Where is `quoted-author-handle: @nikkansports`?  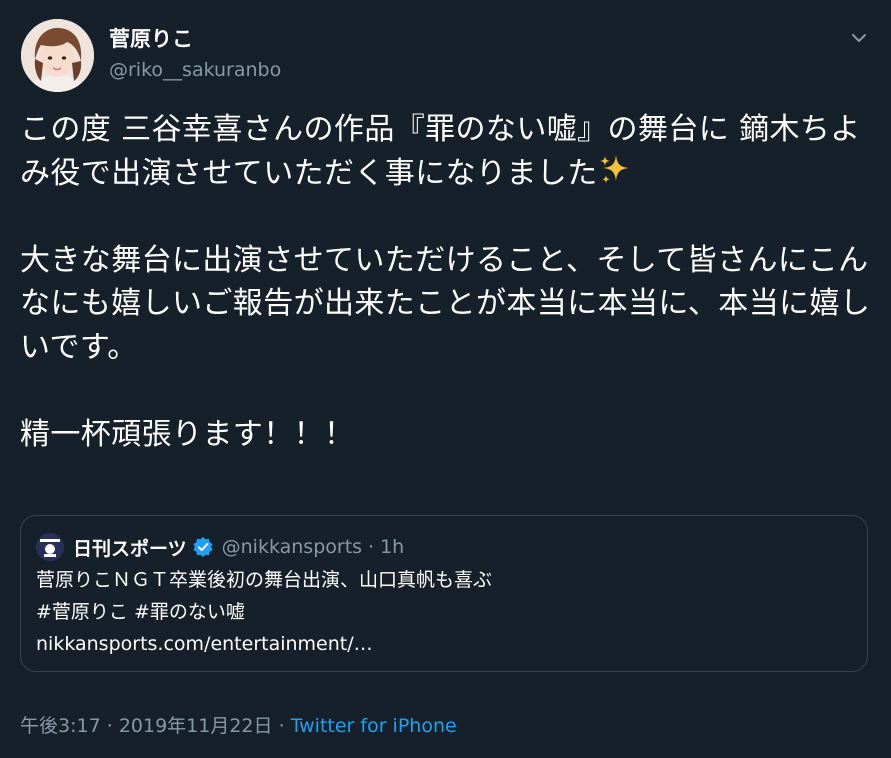
quoted-author-handle: @nikkansports is located at coordinates (292, 547).